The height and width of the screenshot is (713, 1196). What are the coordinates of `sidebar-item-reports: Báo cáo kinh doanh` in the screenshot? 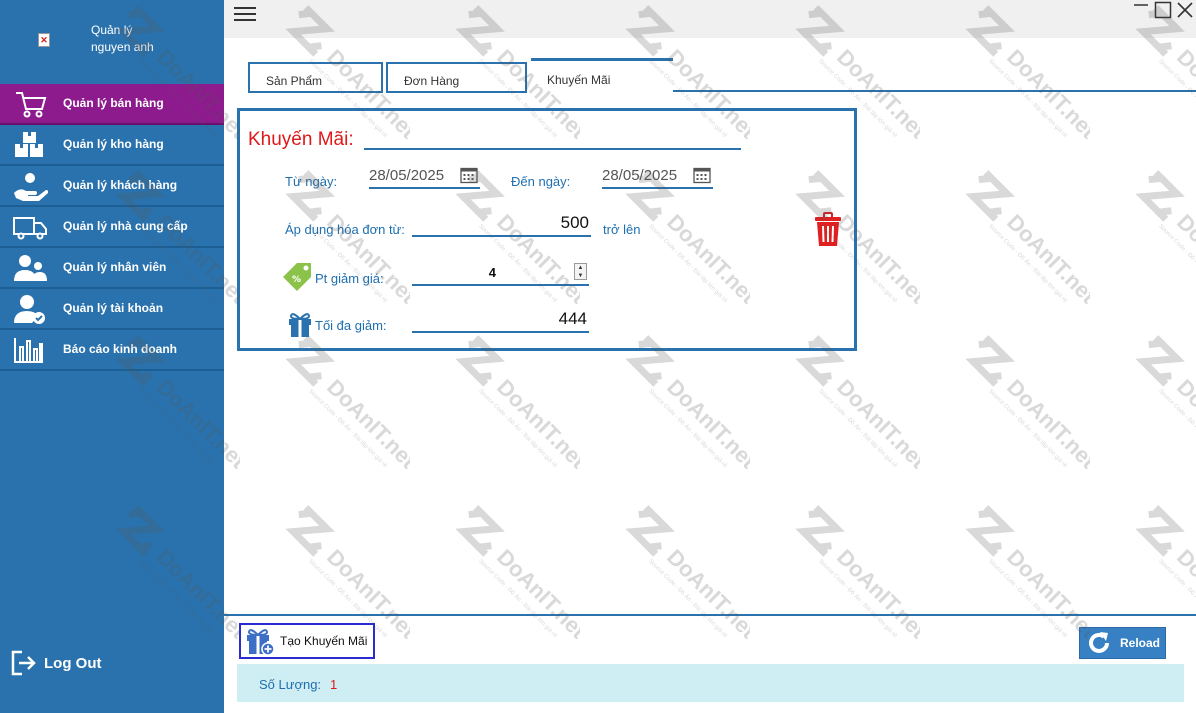 It's located at (112, 350).